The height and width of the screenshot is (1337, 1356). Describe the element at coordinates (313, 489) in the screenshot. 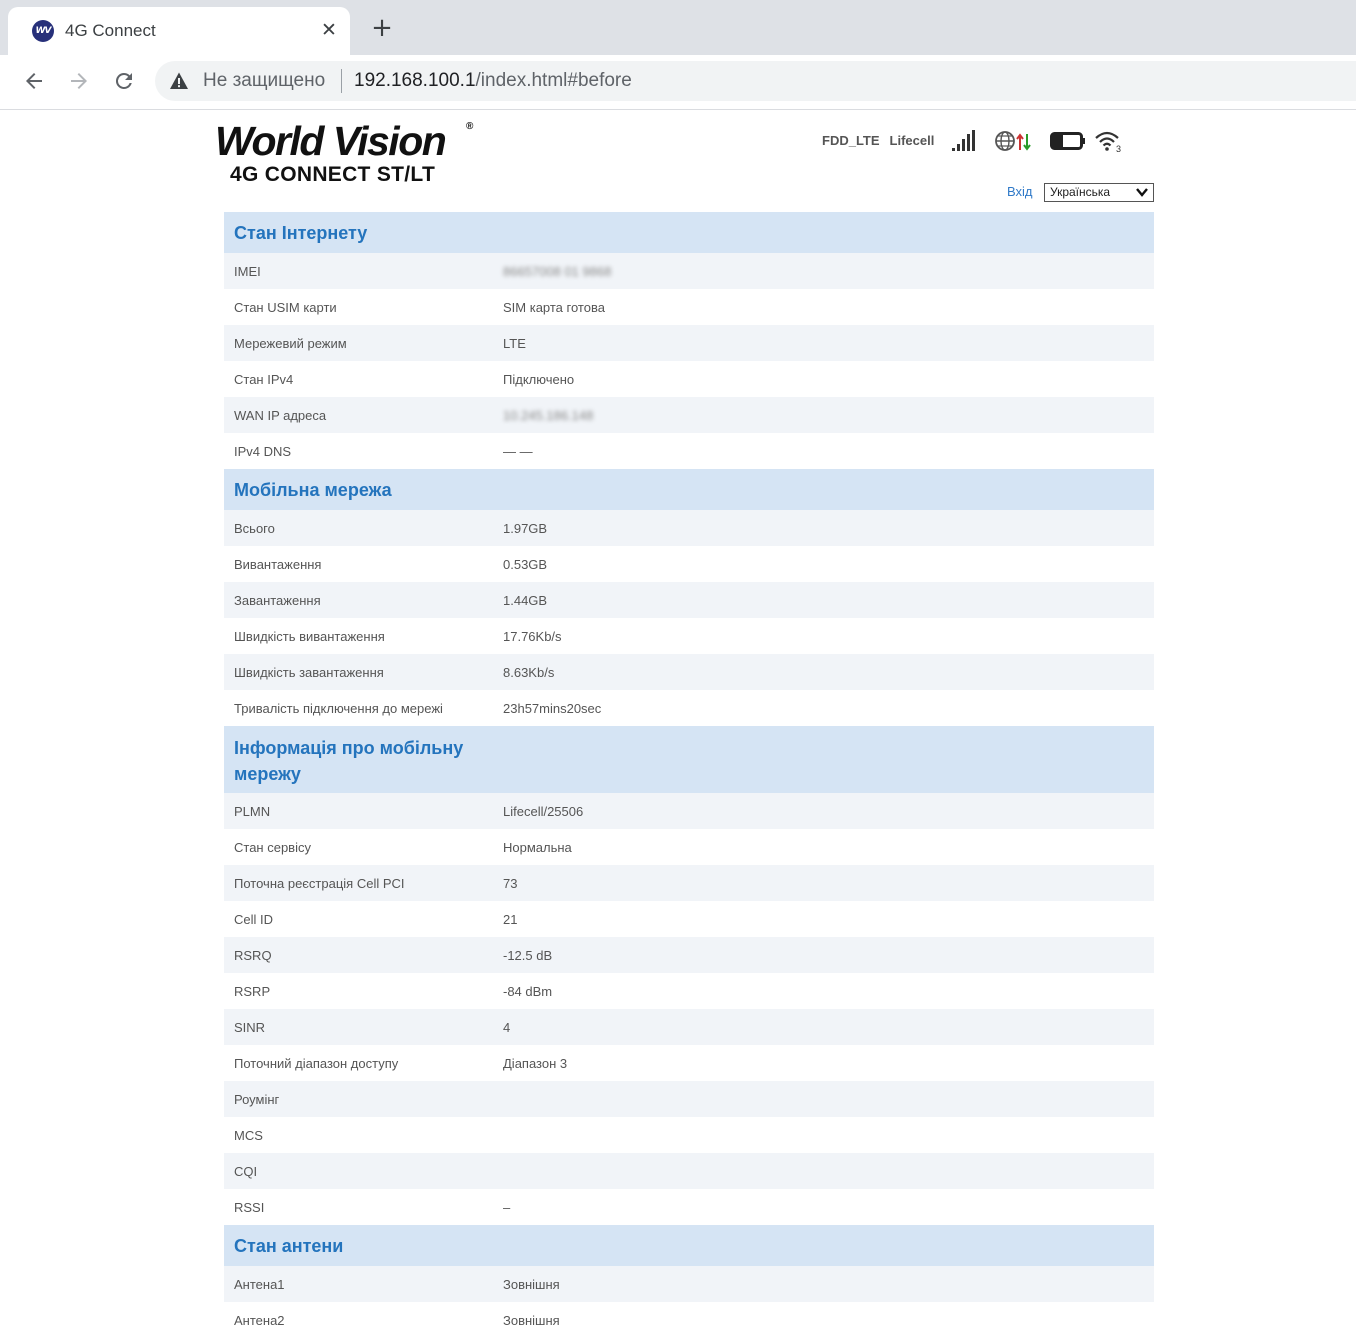

I see `section-title: Мобільна мережа` at that location.